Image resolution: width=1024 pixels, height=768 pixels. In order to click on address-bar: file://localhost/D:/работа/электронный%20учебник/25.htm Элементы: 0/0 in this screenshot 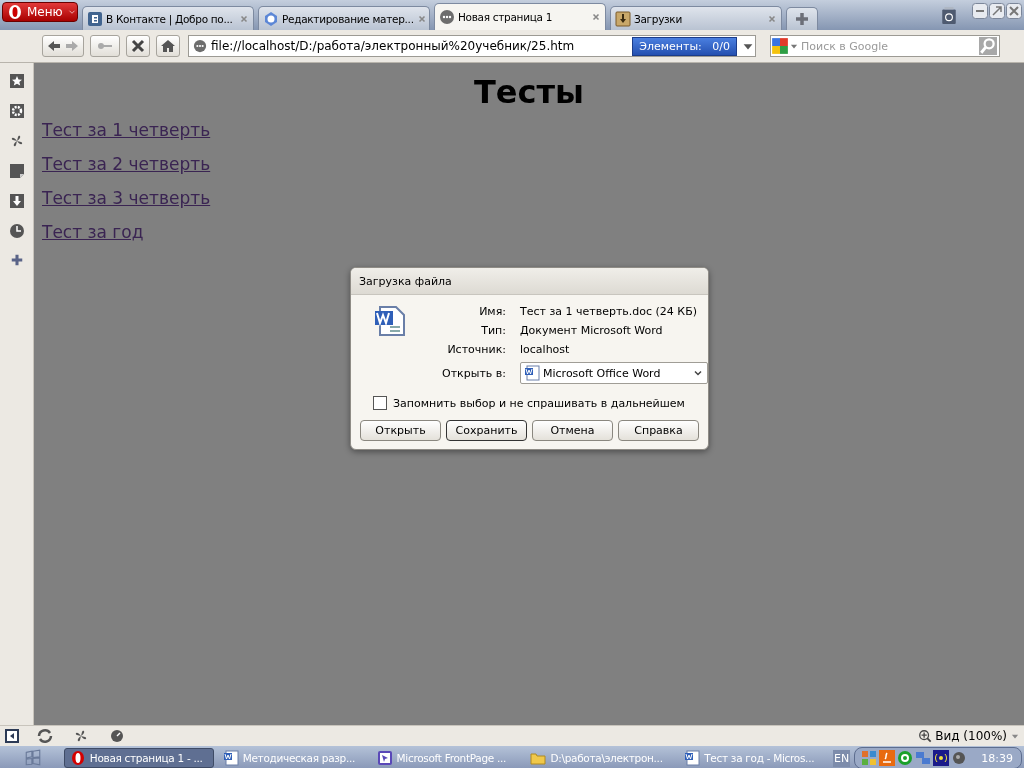, I will do `click(472, 46)`.